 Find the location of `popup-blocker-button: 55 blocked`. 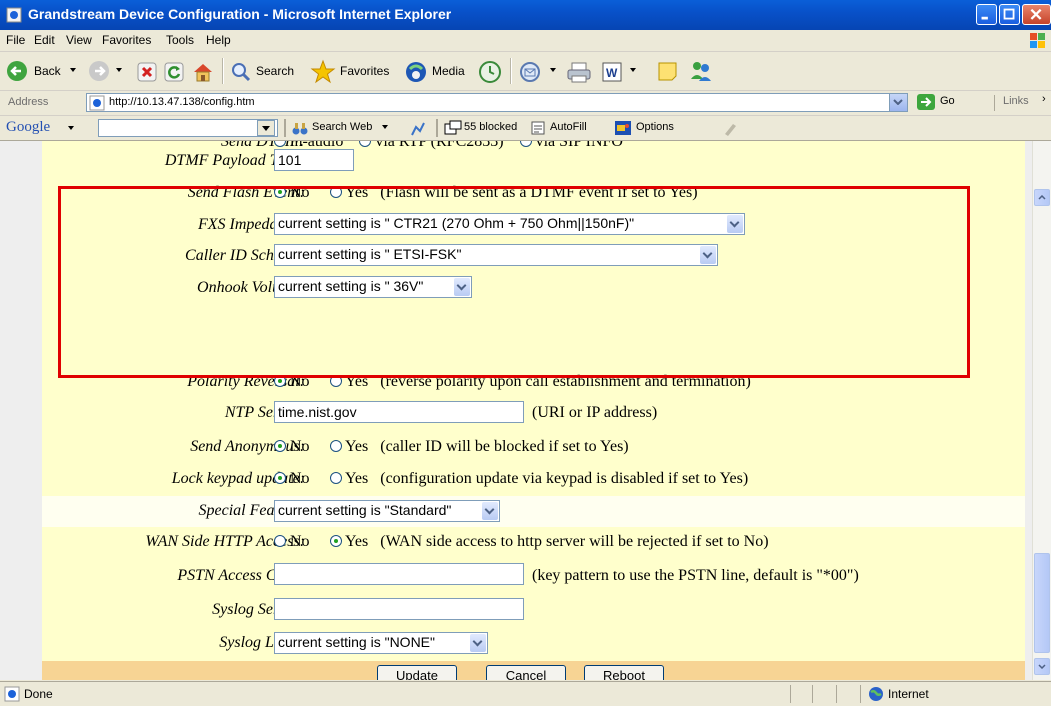

popup-blocker-button: 55 blocked is located at coordinates (485, 128).